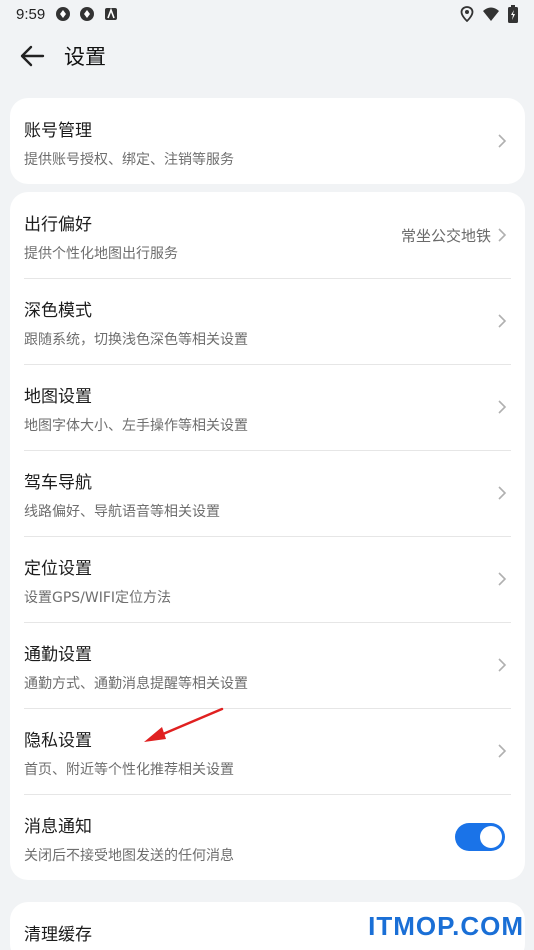 This screenshot has height=950, width=534. Describe the element at coordinates (445, 235) in the screenshot. I see `item-value: 常坐公交地铁` at that location.